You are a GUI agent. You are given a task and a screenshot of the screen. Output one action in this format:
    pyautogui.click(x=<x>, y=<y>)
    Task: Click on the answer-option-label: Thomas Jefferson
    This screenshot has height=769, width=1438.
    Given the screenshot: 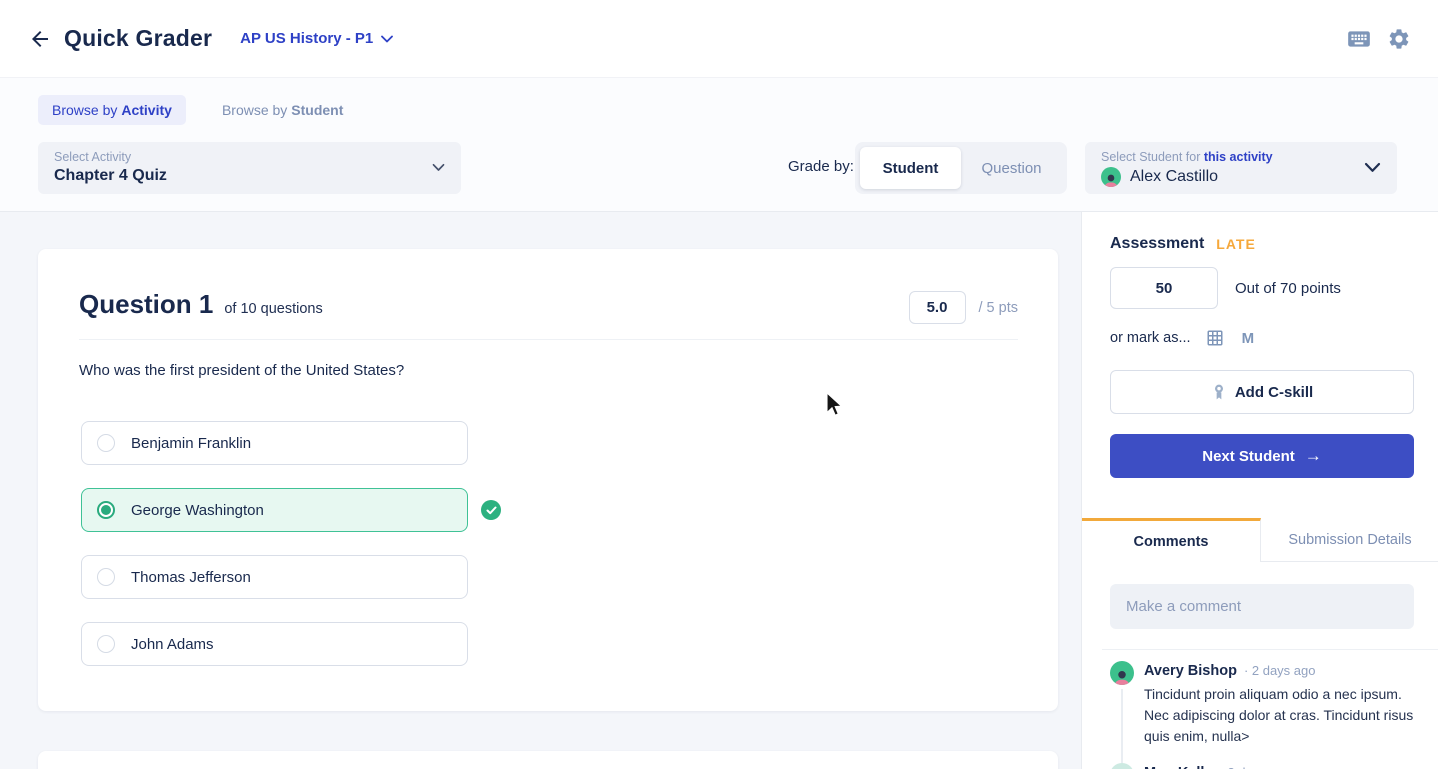 What is the action you would take?
    pyautogui.click(x=191, y=577)
    